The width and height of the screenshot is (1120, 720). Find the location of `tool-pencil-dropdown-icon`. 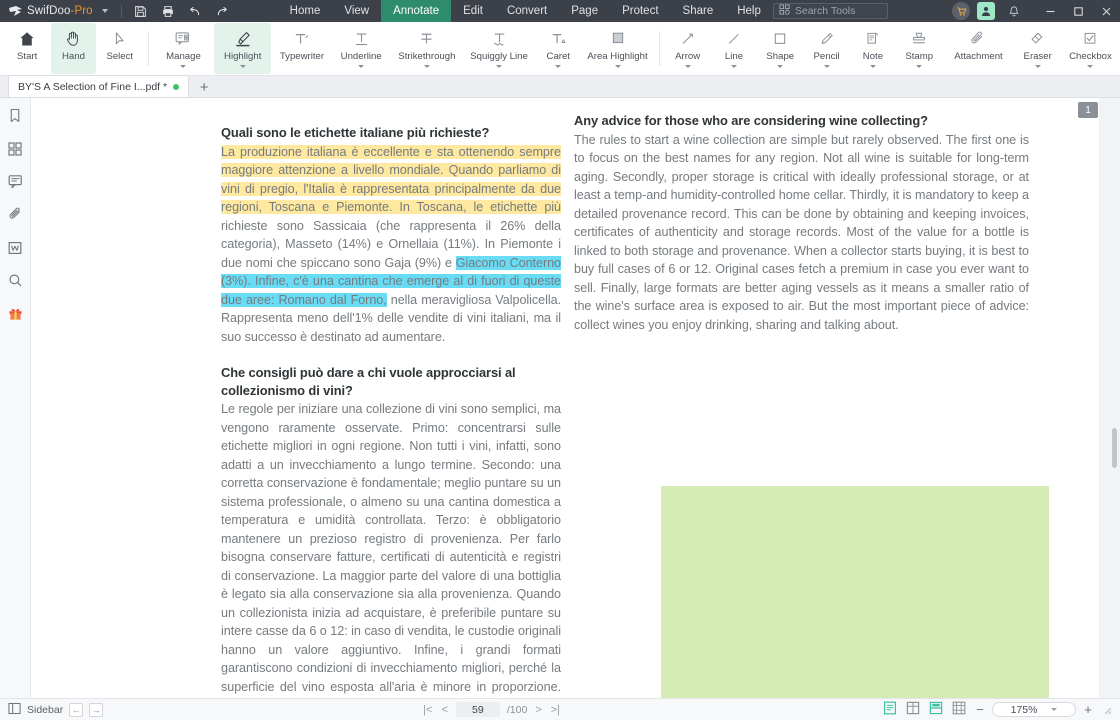

tool-pencil-dropdown-icon is located at coordinates (826, 66).